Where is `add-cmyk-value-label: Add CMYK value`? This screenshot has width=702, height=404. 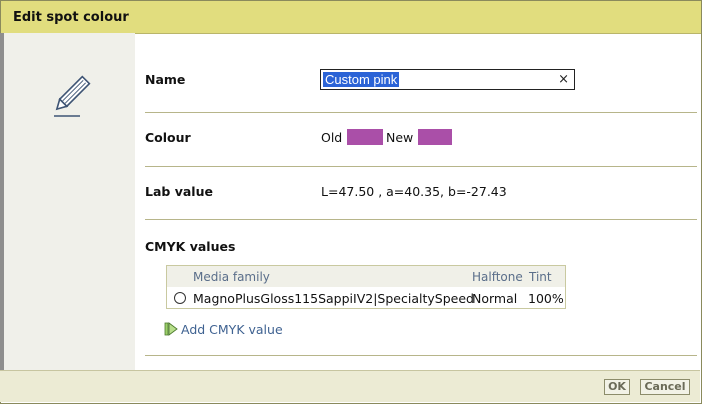
add-cmyk-value-label: Add CMYK value is located at coordinates (232, 329).